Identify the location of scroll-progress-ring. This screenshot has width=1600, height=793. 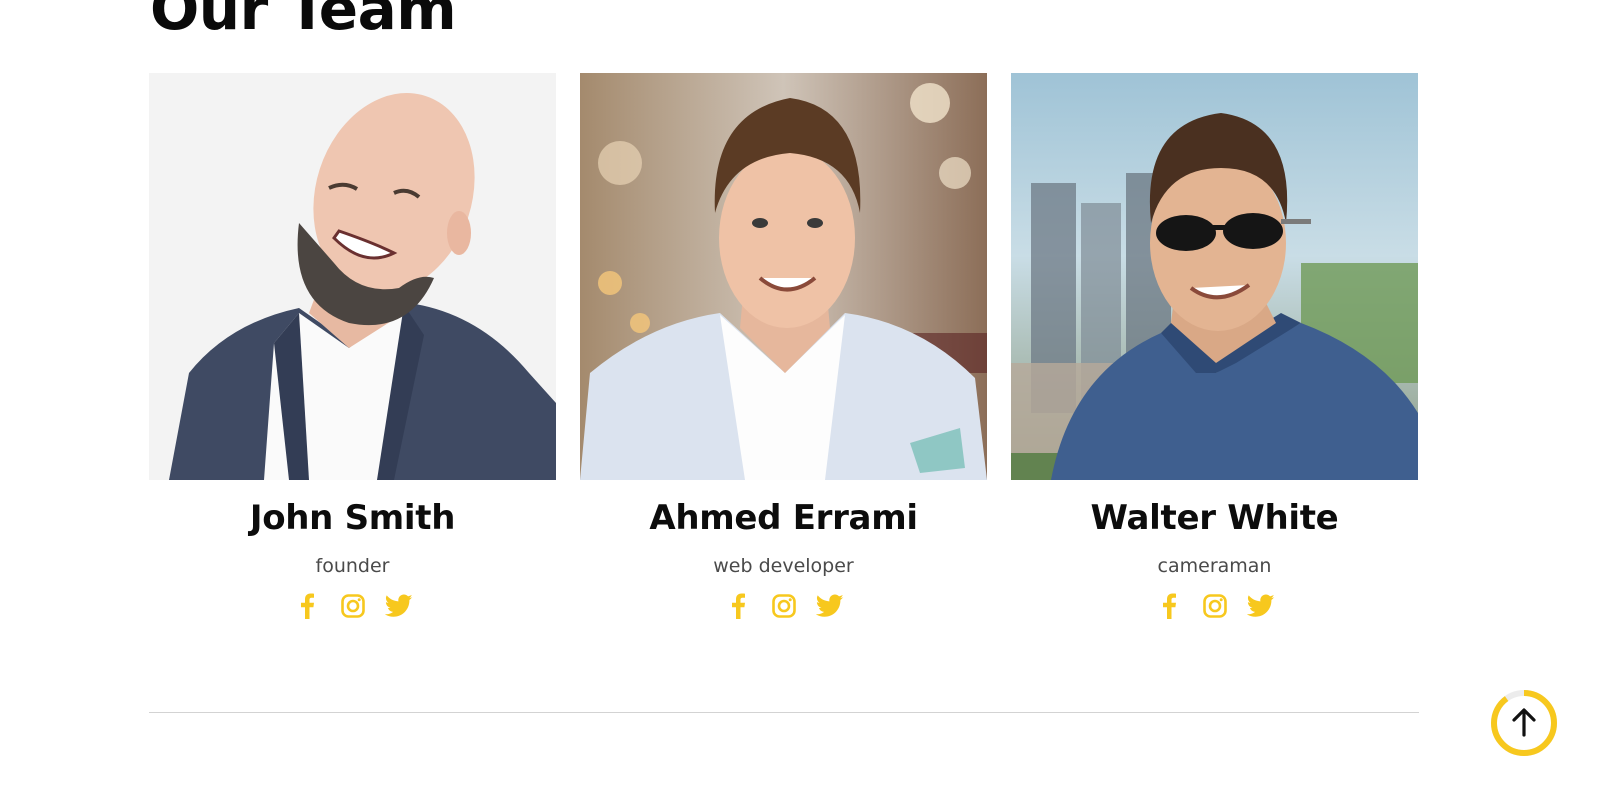
(1524, 723).